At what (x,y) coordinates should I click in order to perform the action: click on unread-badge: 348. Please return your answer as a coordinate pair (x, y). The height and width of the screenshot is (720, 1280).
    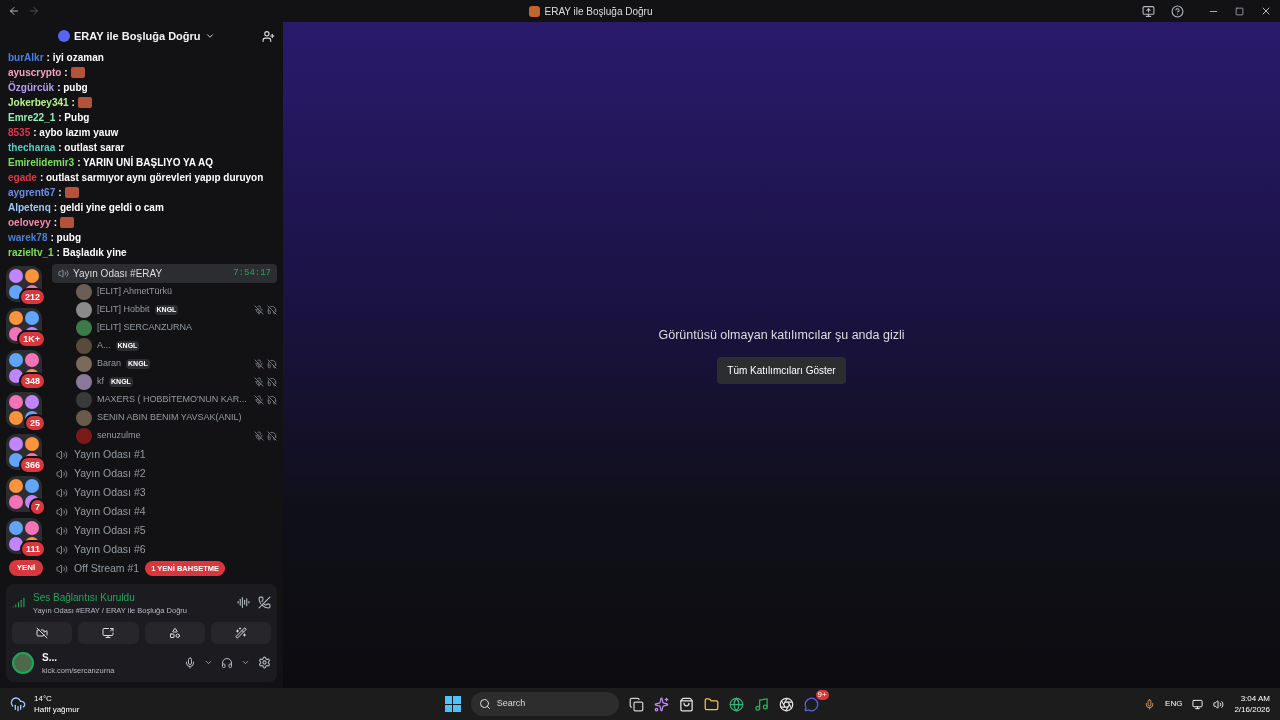
    Looking at the image, I should click on (32, 381).